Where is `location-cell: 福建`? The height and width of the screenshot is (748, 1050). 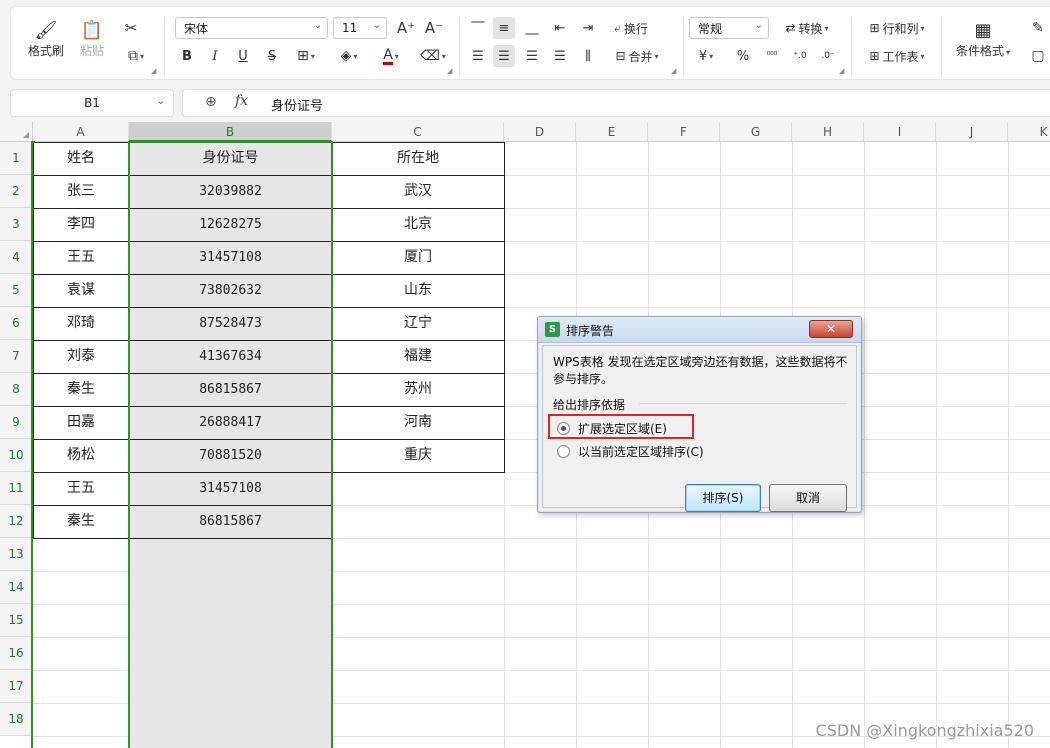 location-cell: 福建 is located at coordinates (418, 356).